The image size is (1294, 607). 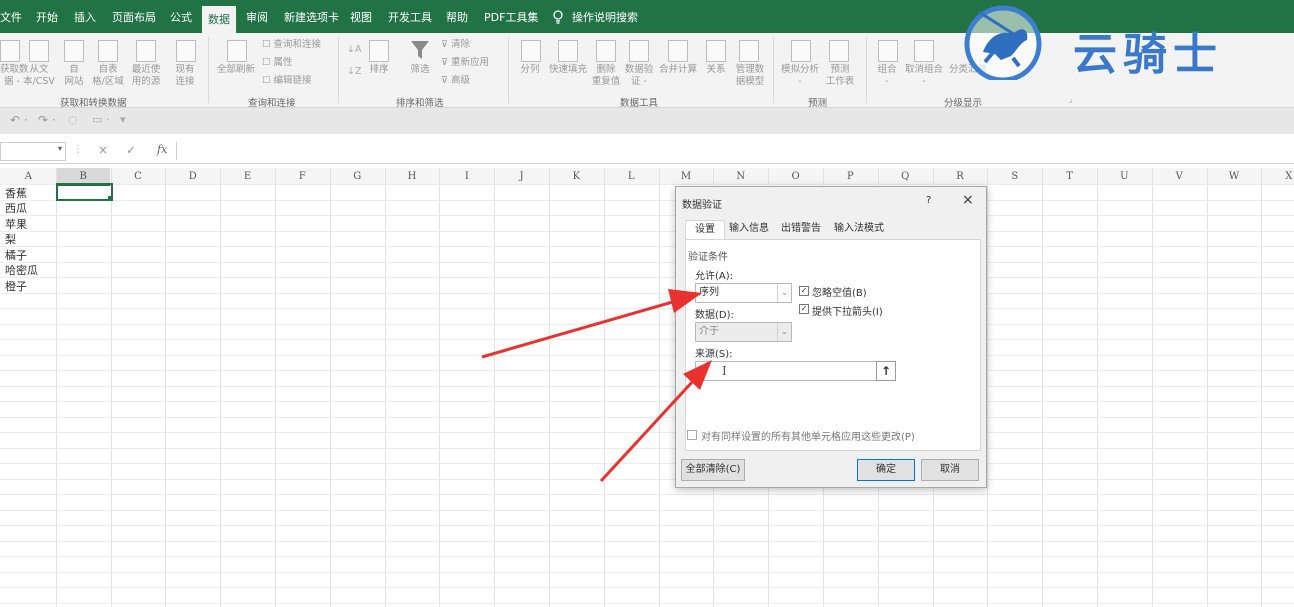 What do you see at coordinates (647, 430) in the screenshot?
I see `red-arrow-to-source` at bounding box center [647, 430].